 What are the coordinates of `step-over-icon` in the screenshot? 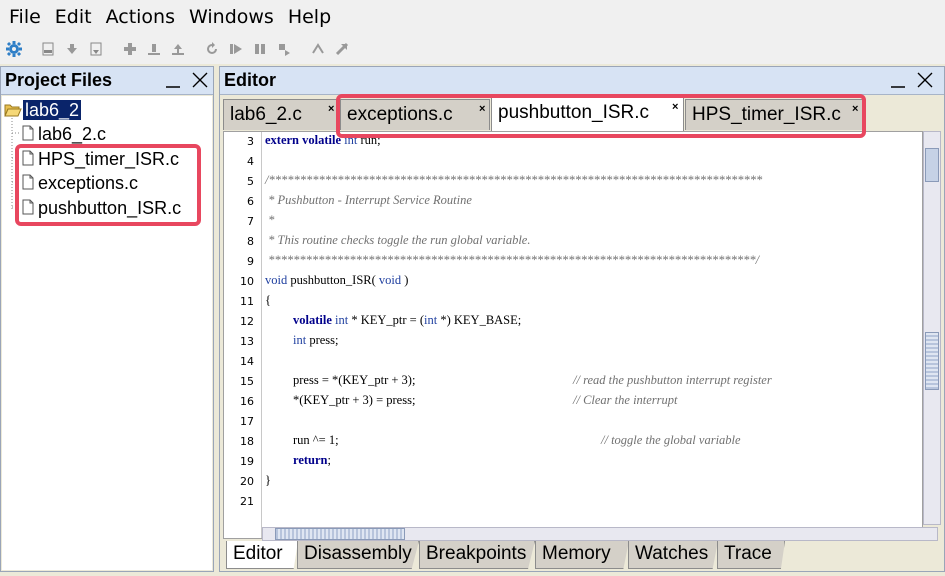 It's located at (318, 49).